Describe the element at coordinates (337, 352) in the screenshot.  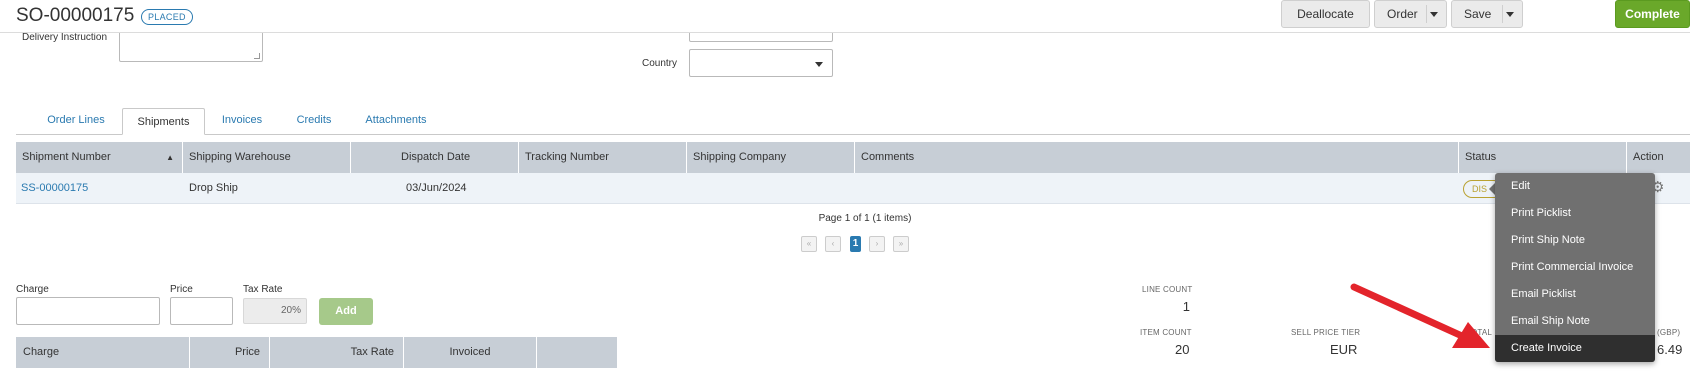
I see `column-header-tax-rate: Tax Rate` at that location.